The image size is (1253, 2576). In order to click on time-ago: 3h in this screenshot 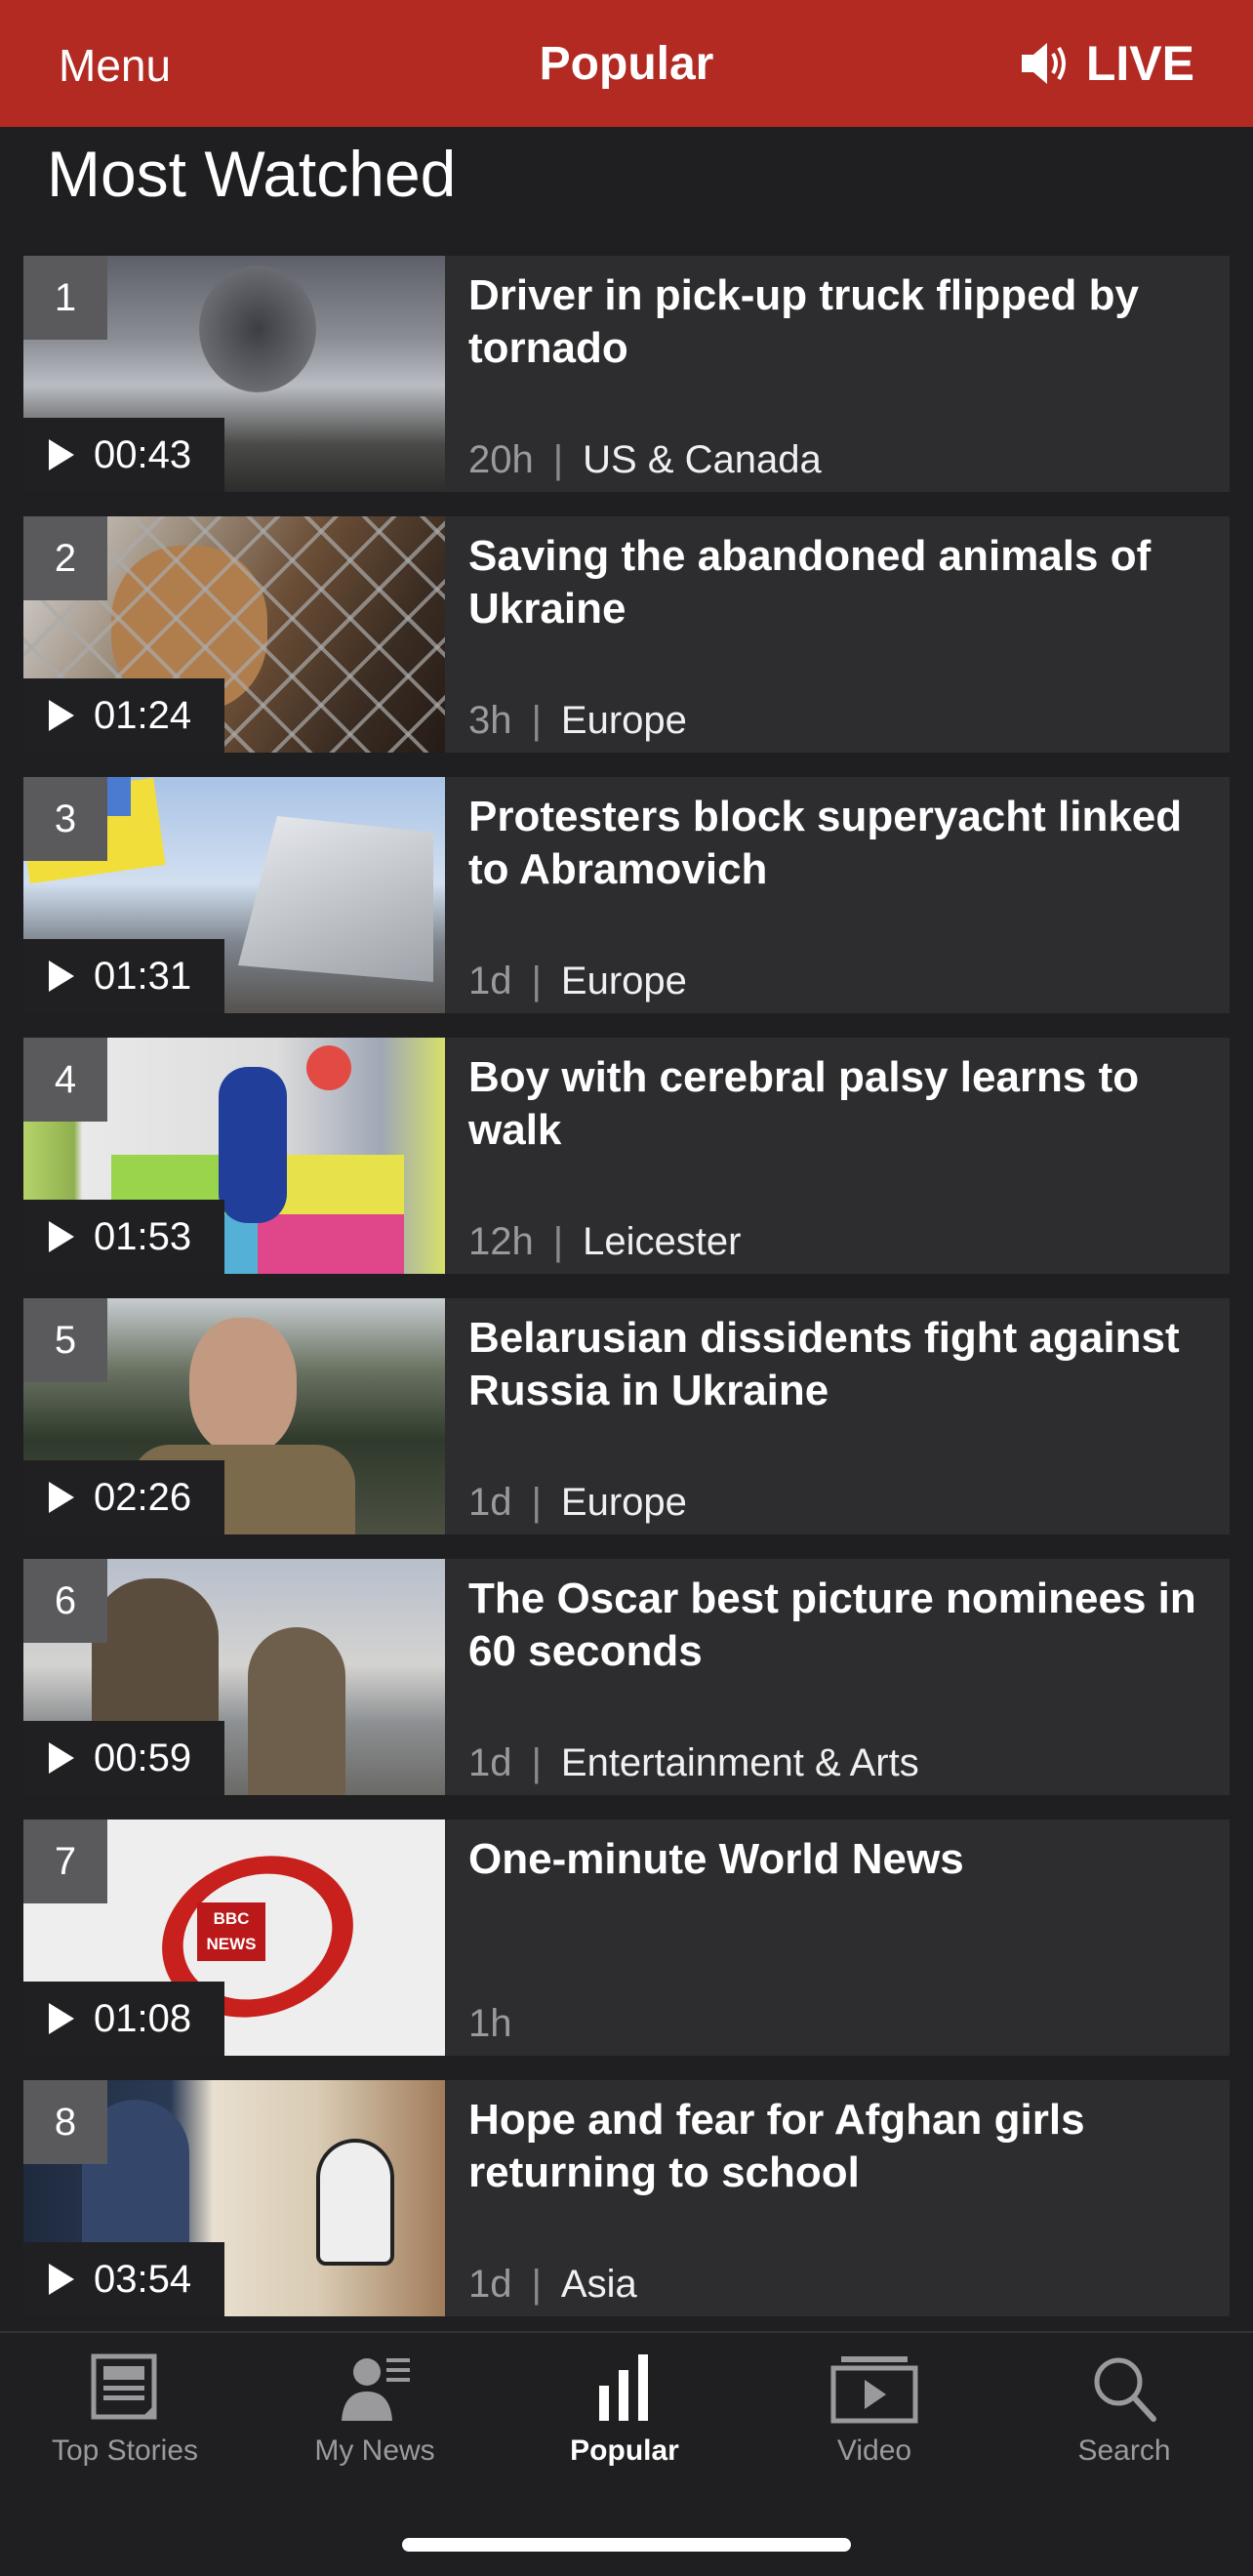, I will do `click(490, 720)`.